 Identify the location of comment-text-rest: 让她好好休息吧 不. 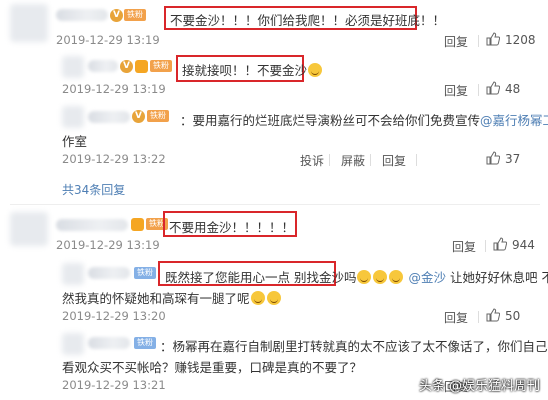
(498, 277).